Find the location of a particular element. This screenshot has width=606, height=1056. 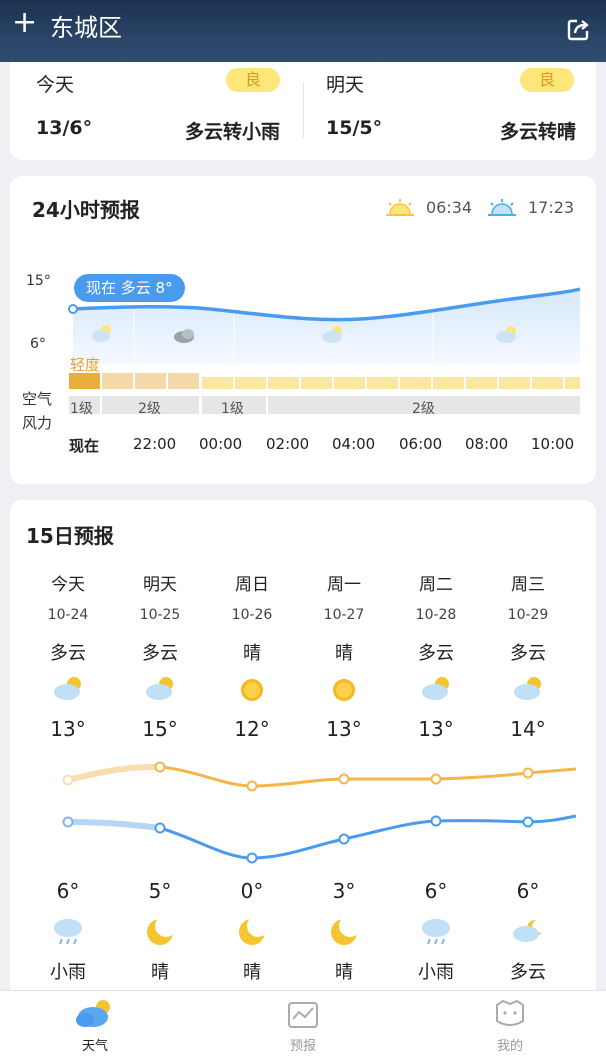

low-temp: 3° is located at coordinates (344, 891).